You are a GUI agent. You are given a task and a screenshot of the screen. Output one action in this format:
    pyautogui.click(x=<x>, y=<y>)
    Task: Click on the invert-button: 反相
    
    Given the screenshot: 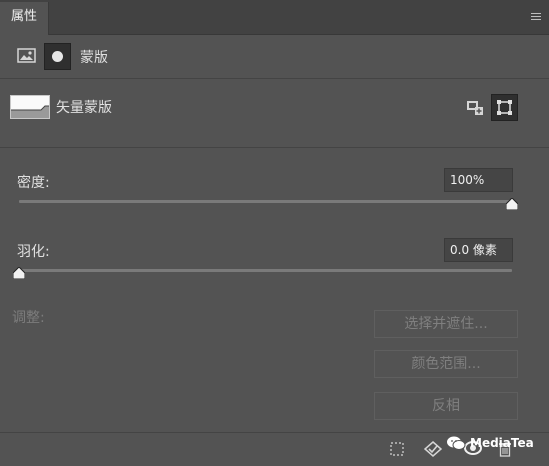 What is the action you would take?
    pyautogui.click(x=446, y=406)
    